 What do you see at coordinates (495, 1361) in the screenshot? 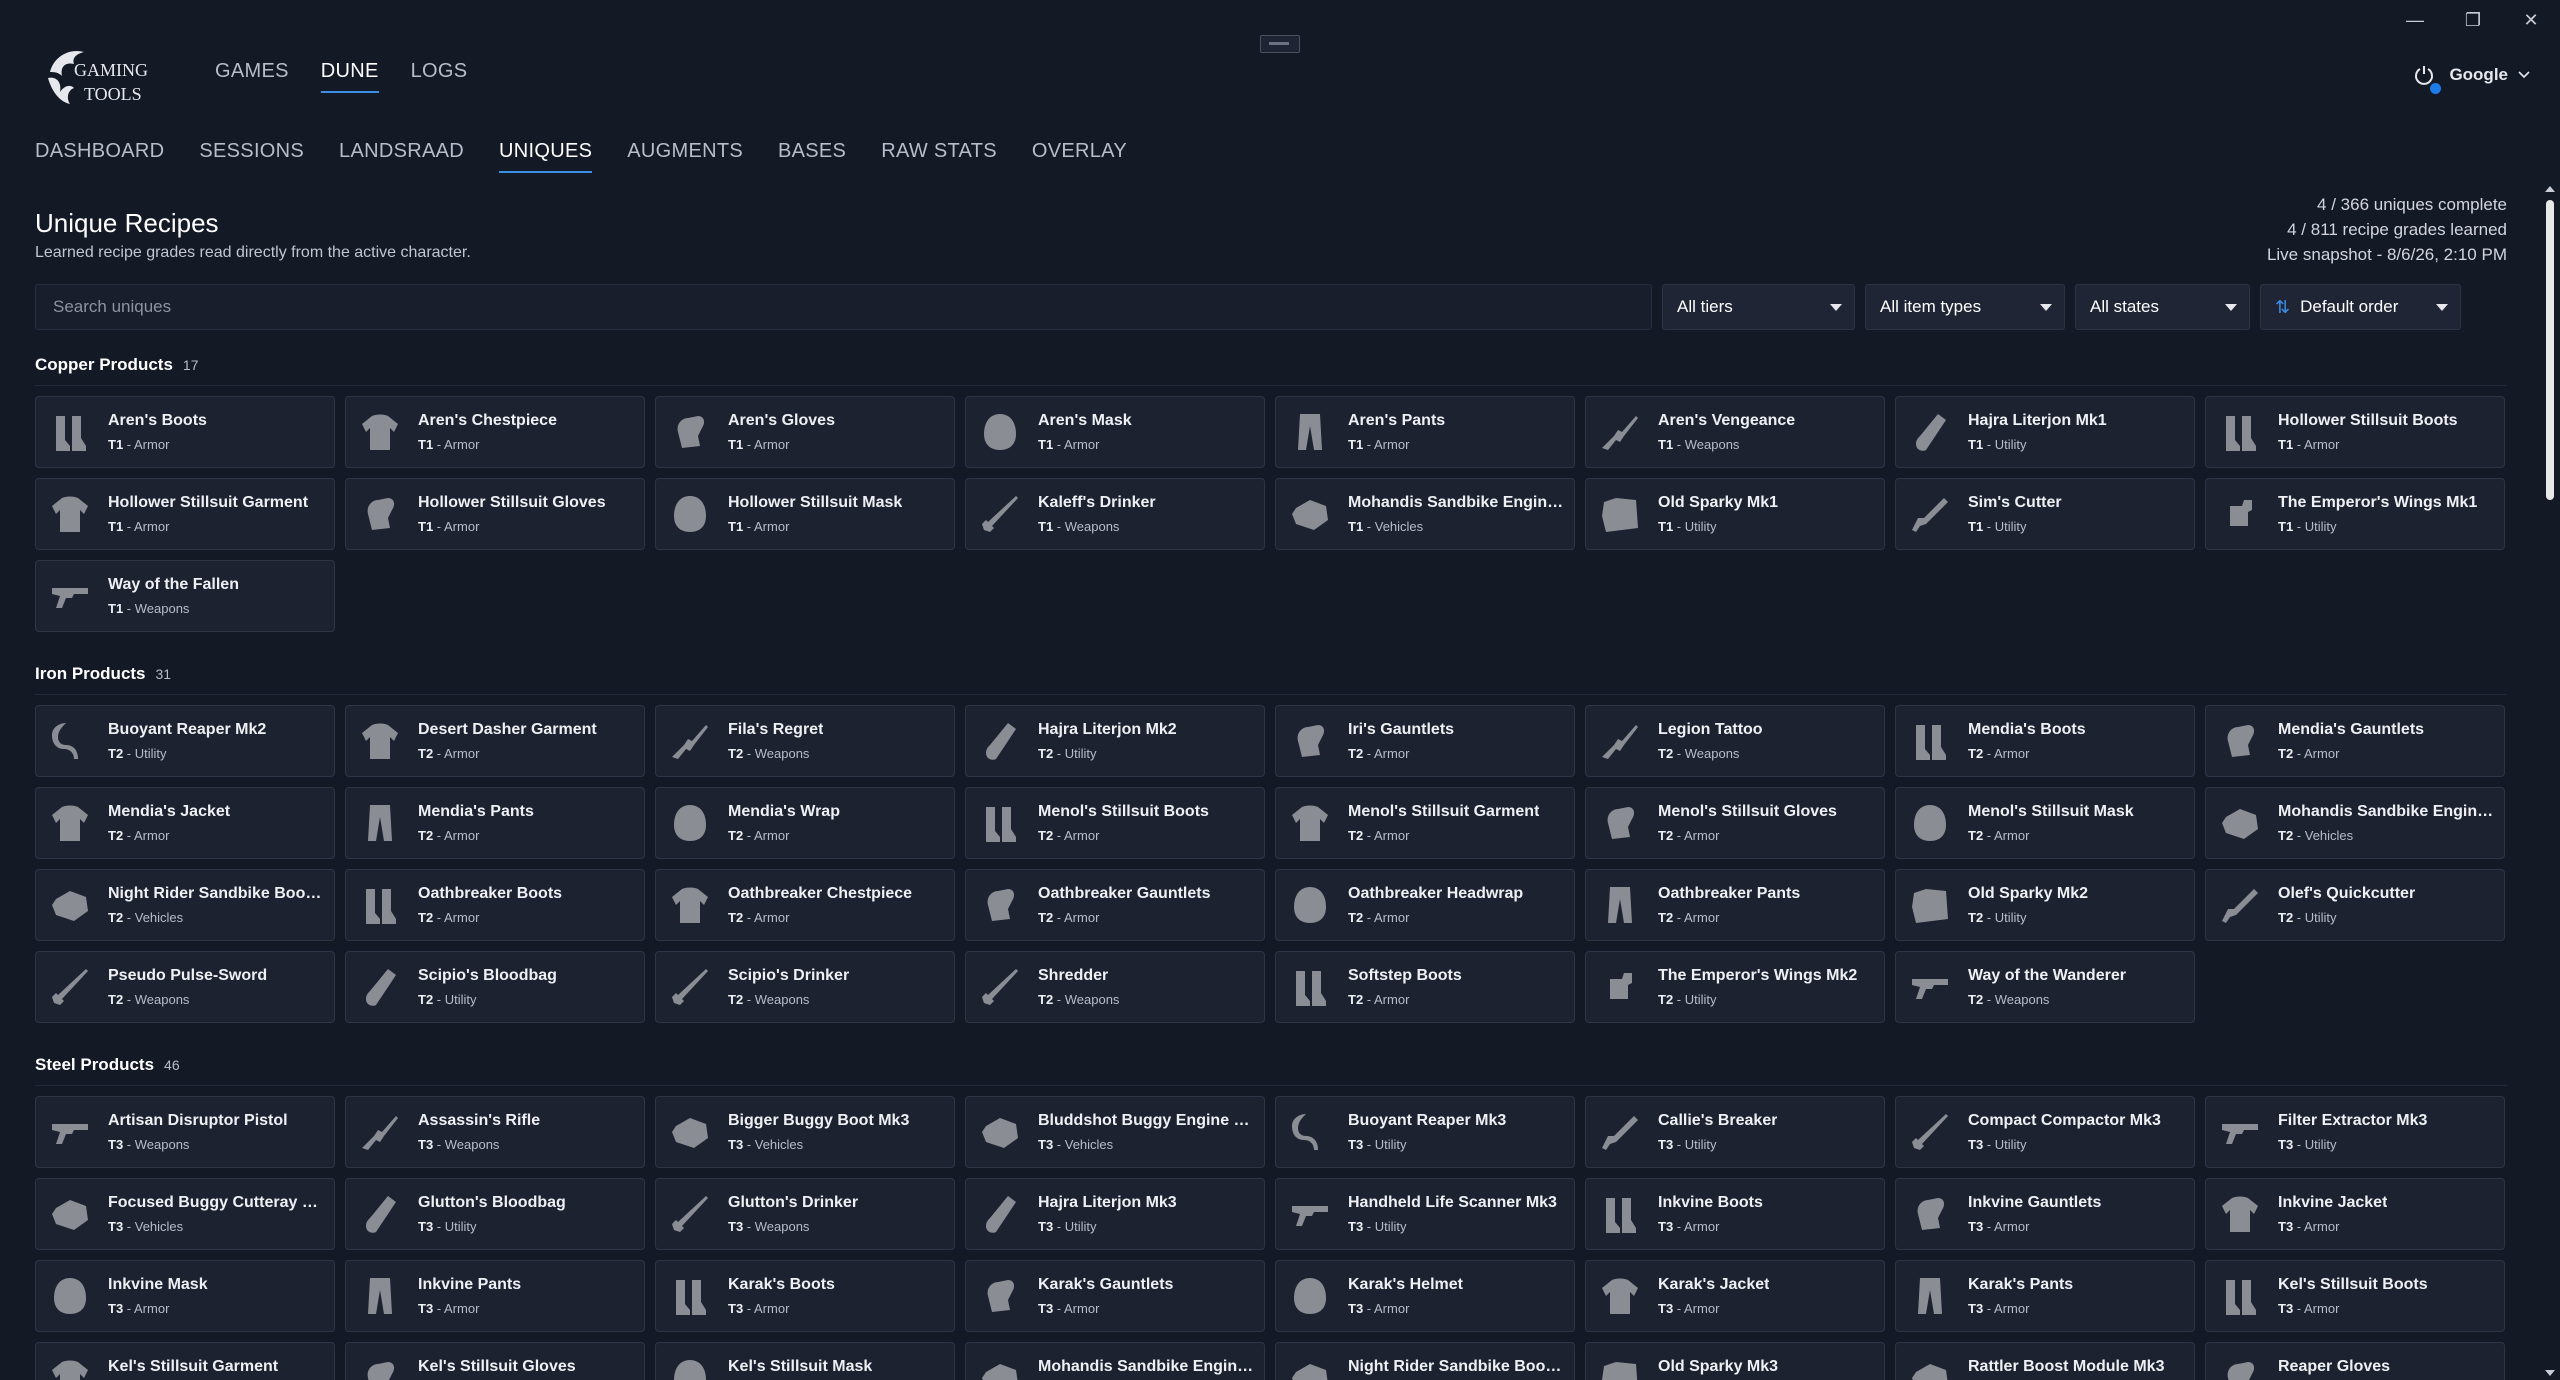
I see `recipe-card: Kel's Stillsuit GlovesT3 - Armor` at bounding box center [495, 1361].